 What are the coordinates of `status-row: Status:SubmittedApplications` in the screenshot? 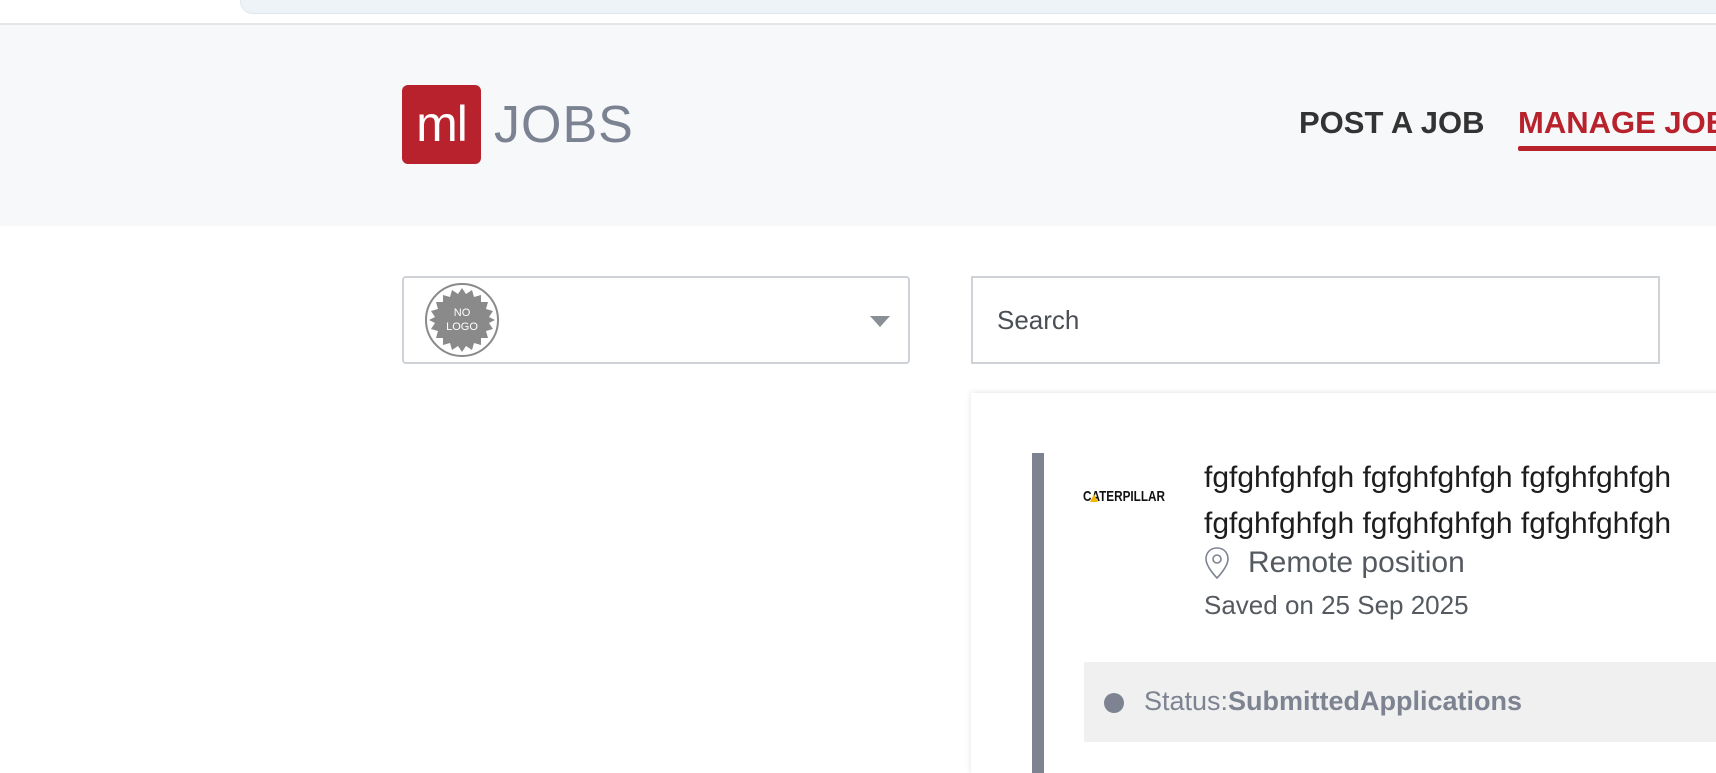 It's located at (1400, 702).